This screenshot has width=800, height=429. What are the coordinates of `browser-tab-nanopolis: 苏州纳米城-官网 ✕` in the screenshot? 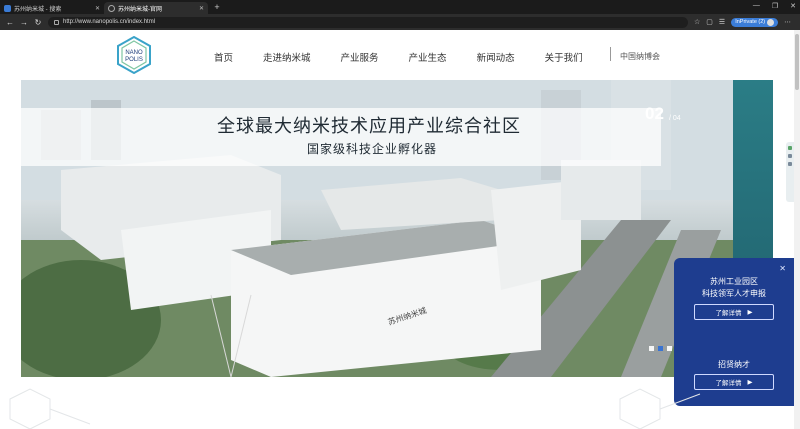 It's located at (156, 8).